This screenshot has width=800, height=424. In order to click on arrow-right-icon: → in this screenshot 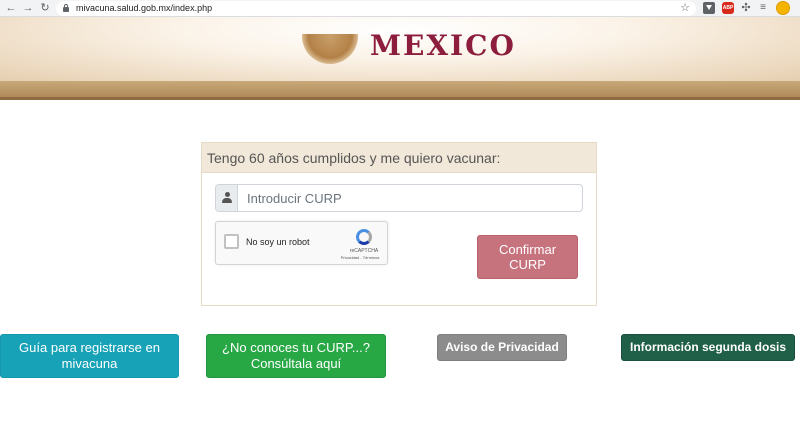, I will do `click(28, 8)`.